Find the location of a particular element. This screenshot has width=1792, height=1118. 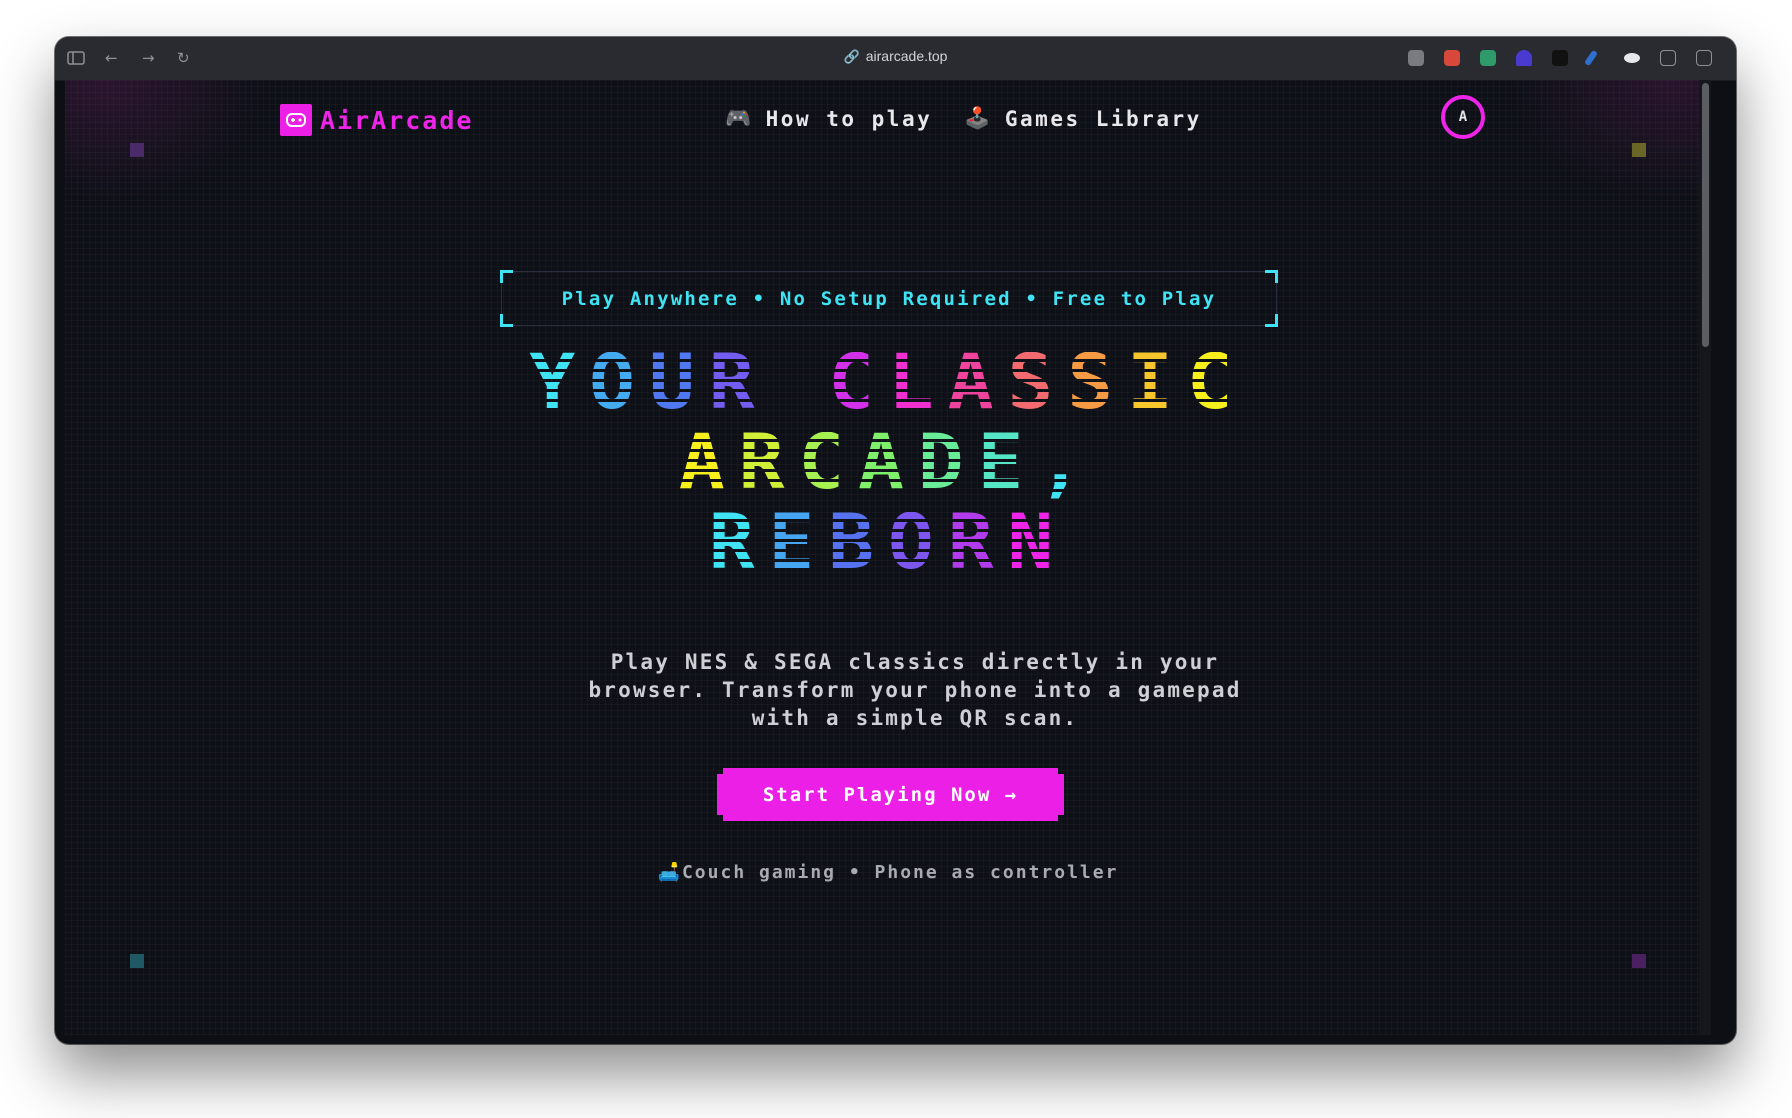

avatar-initial: A is located at coordinates (1463, 117).